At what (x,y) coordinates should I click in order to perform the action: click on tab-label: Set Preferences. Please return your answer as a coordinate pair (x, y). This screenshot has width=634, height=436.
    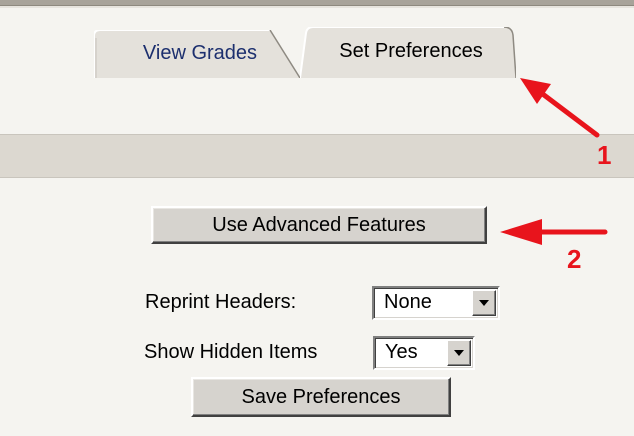
    Looking at the image, I should click on (411, 51).